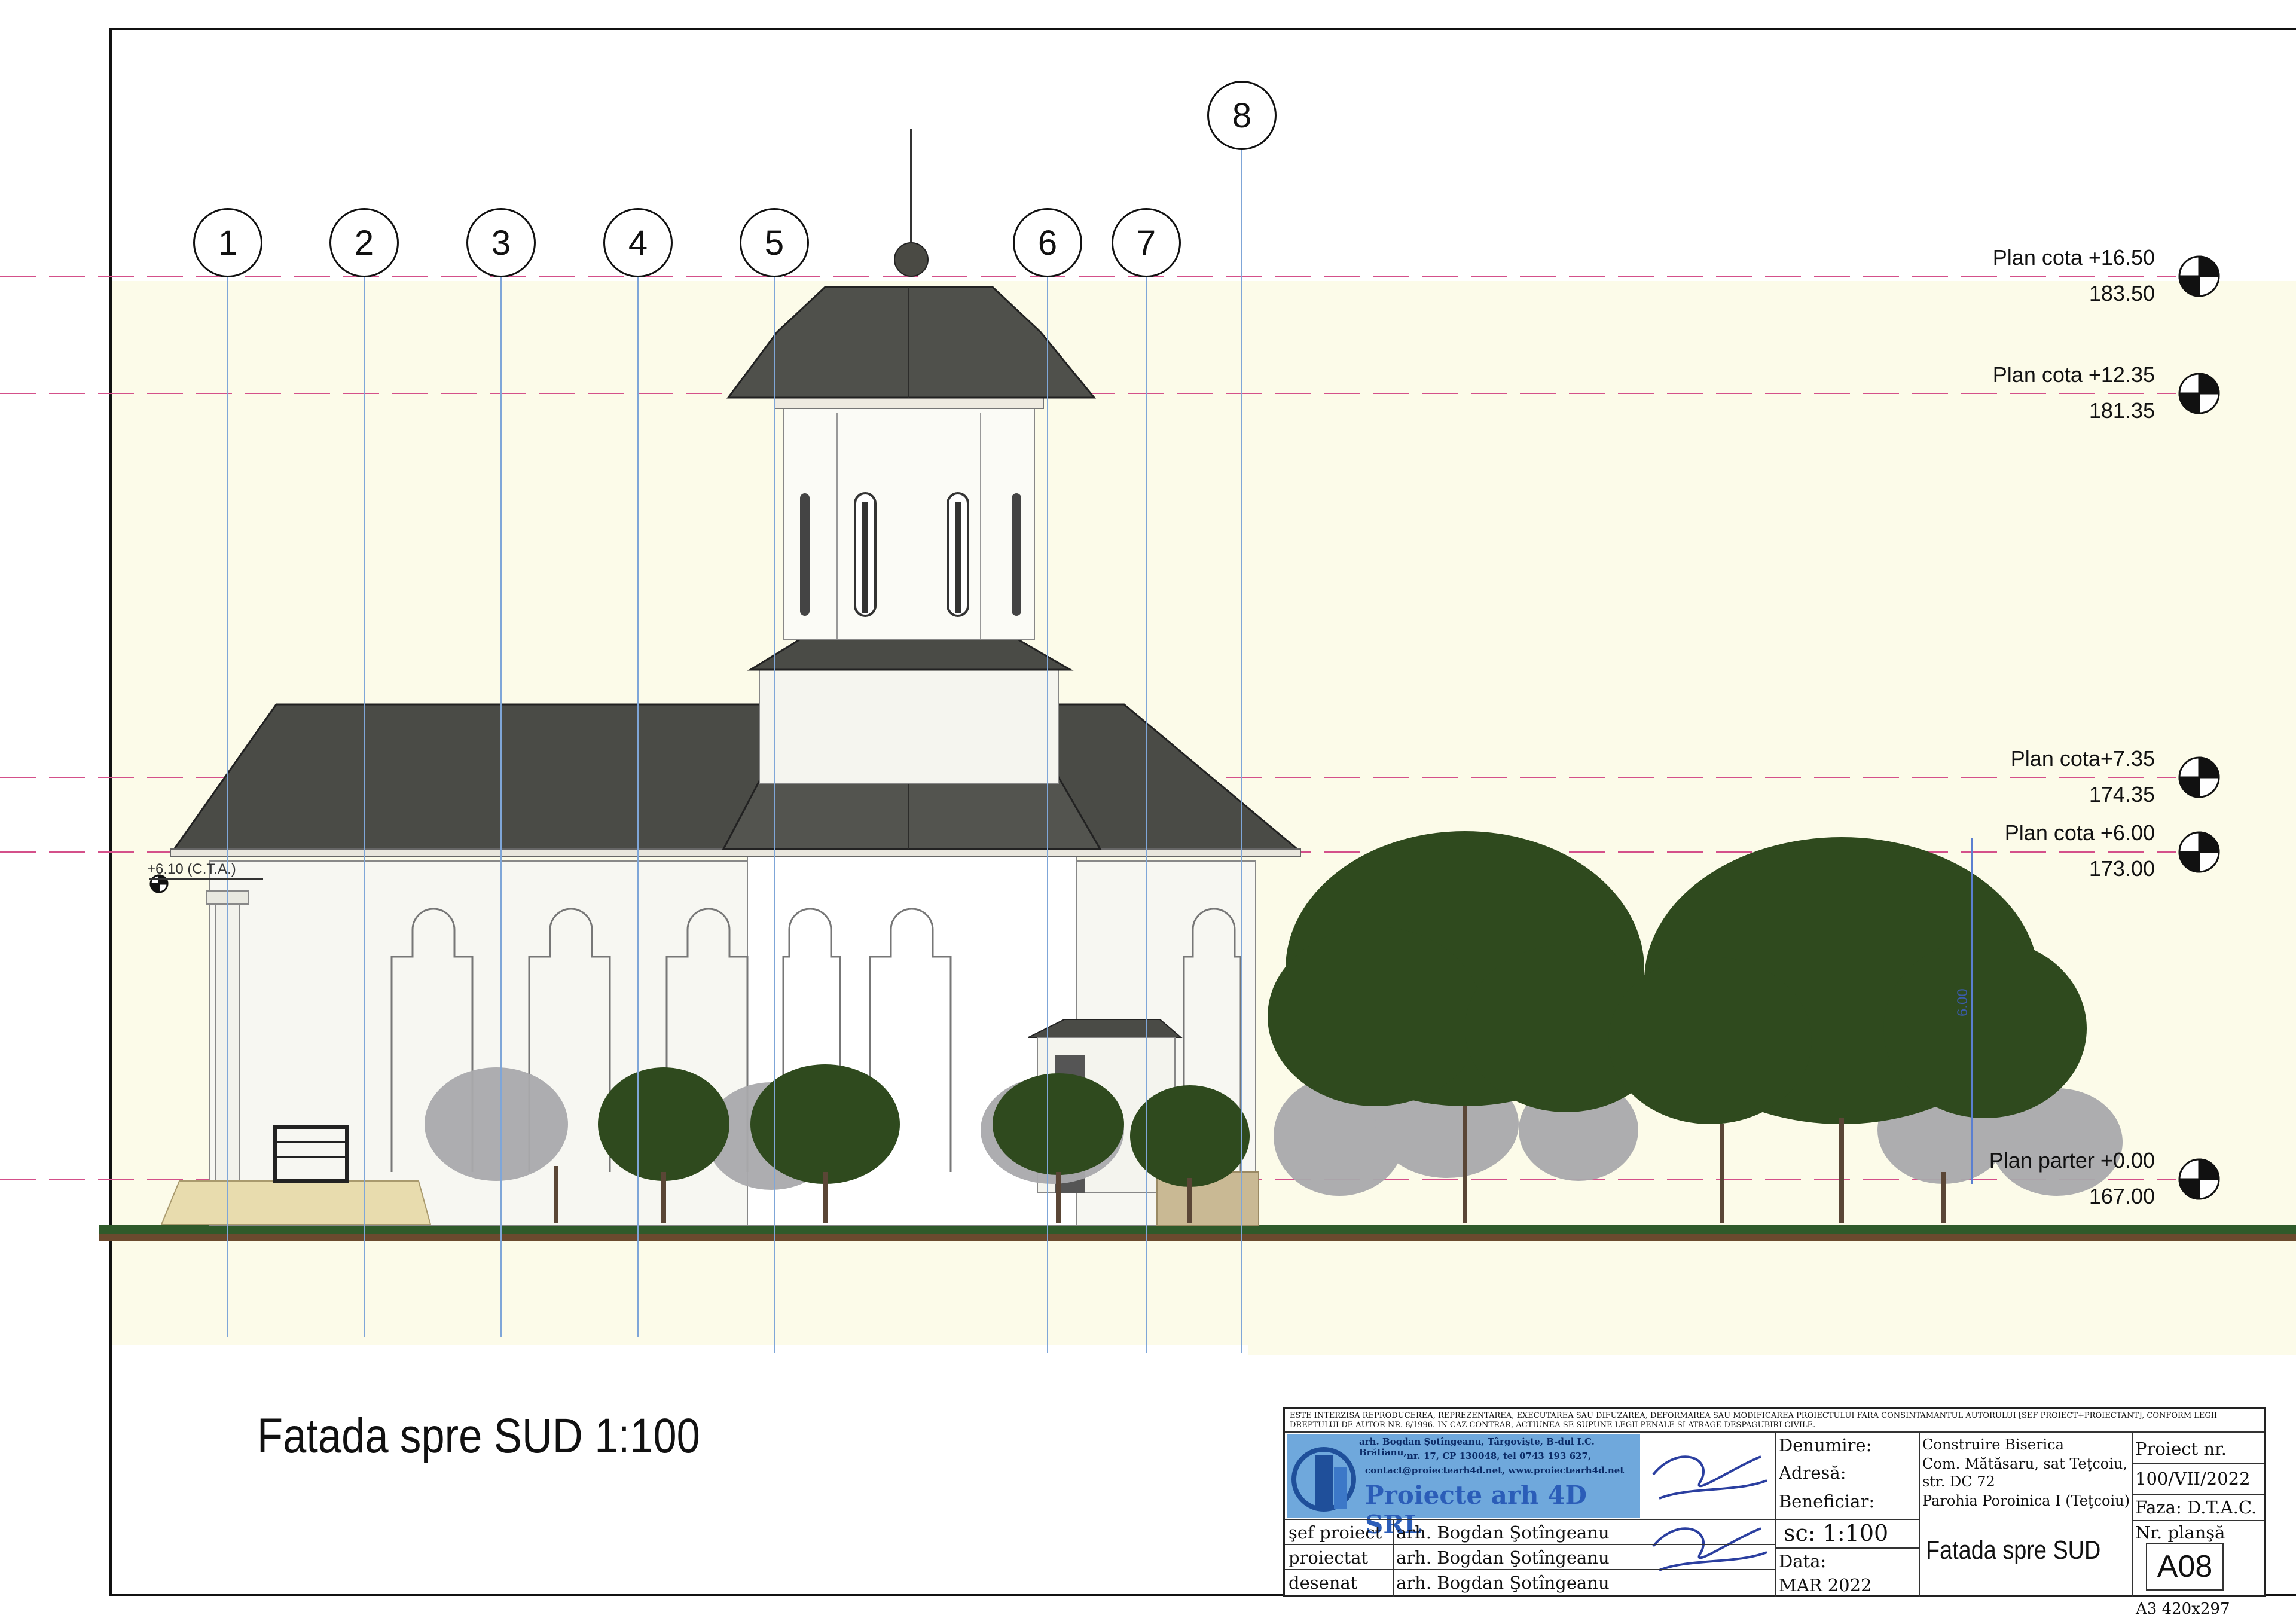  What do you see at coordinates (2196, 1507) in the screenshot?
I see `faza: Faza: D.T.A.C.` at bounding box center [2196, 1507].